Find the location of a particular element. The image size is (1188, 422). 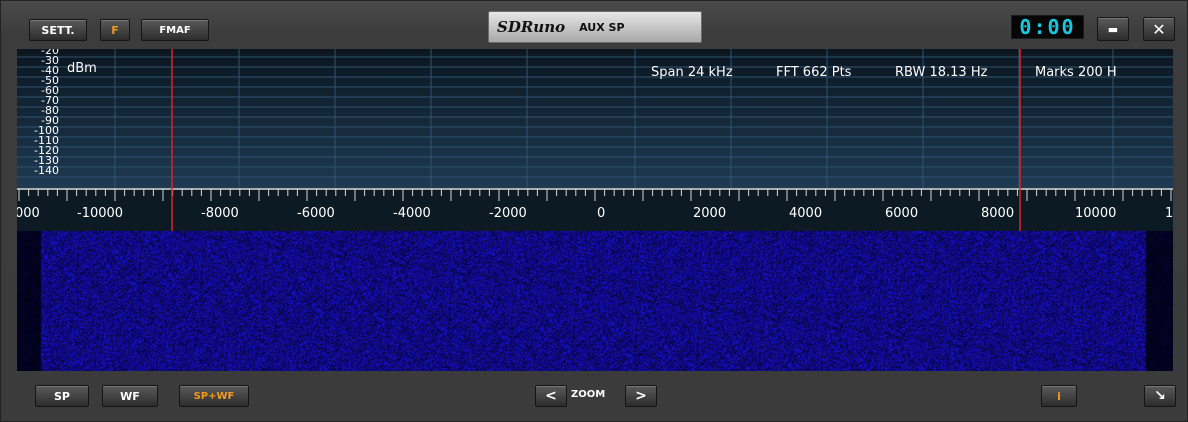

freq-tick-label: -2000 is located at coordinates (508, 213).